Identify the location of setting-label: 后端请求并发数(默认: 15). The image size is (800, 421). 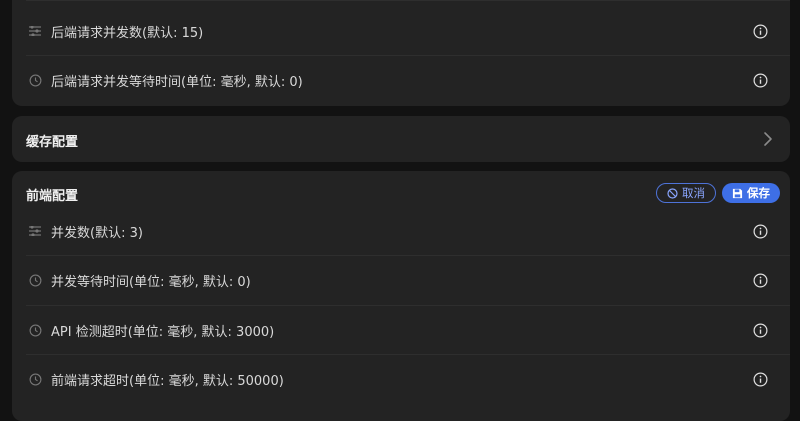
(127, 33).